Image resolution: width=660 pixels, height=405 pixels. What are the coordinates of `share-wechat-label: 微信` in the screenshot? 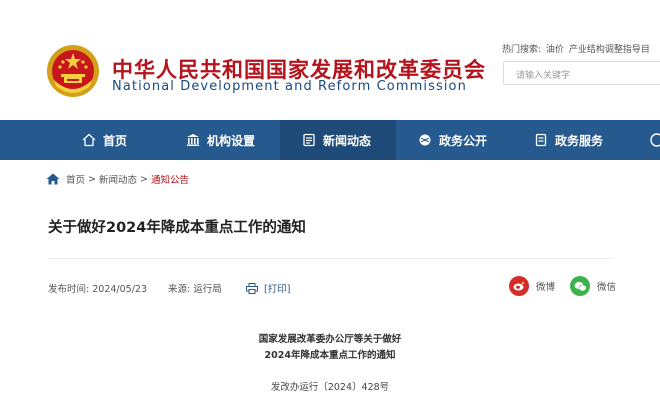 It's located at (607, 287).